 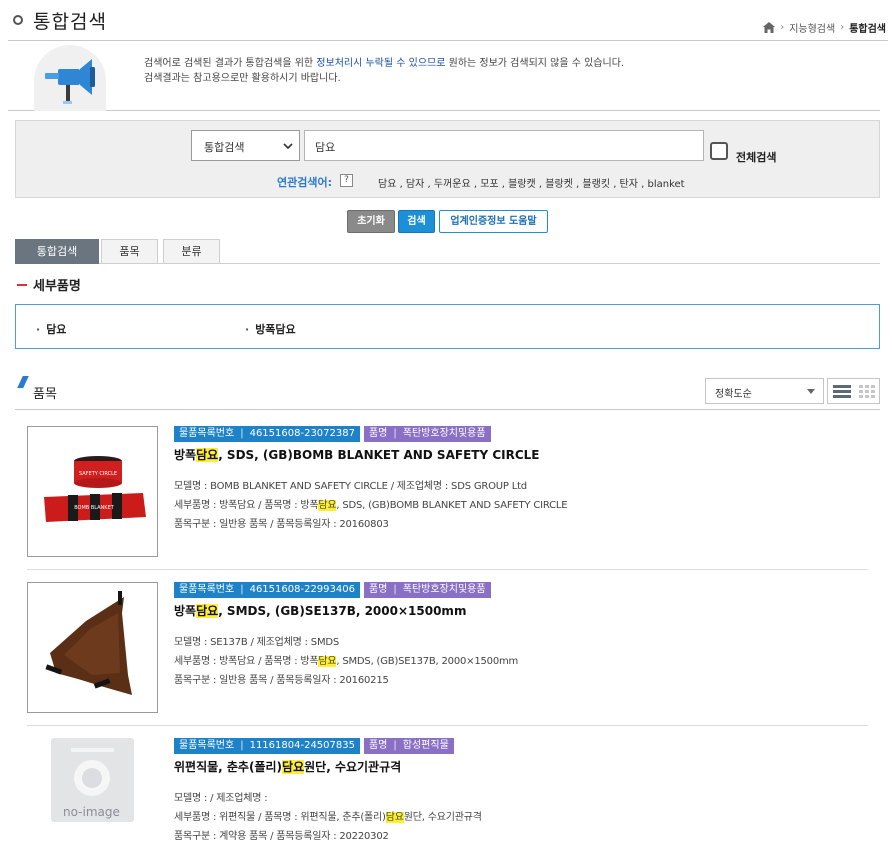 What do you see at coordinates (346, 180) in the screenshot?
I see `help-icon: ?` at bounding box center [346, 180].